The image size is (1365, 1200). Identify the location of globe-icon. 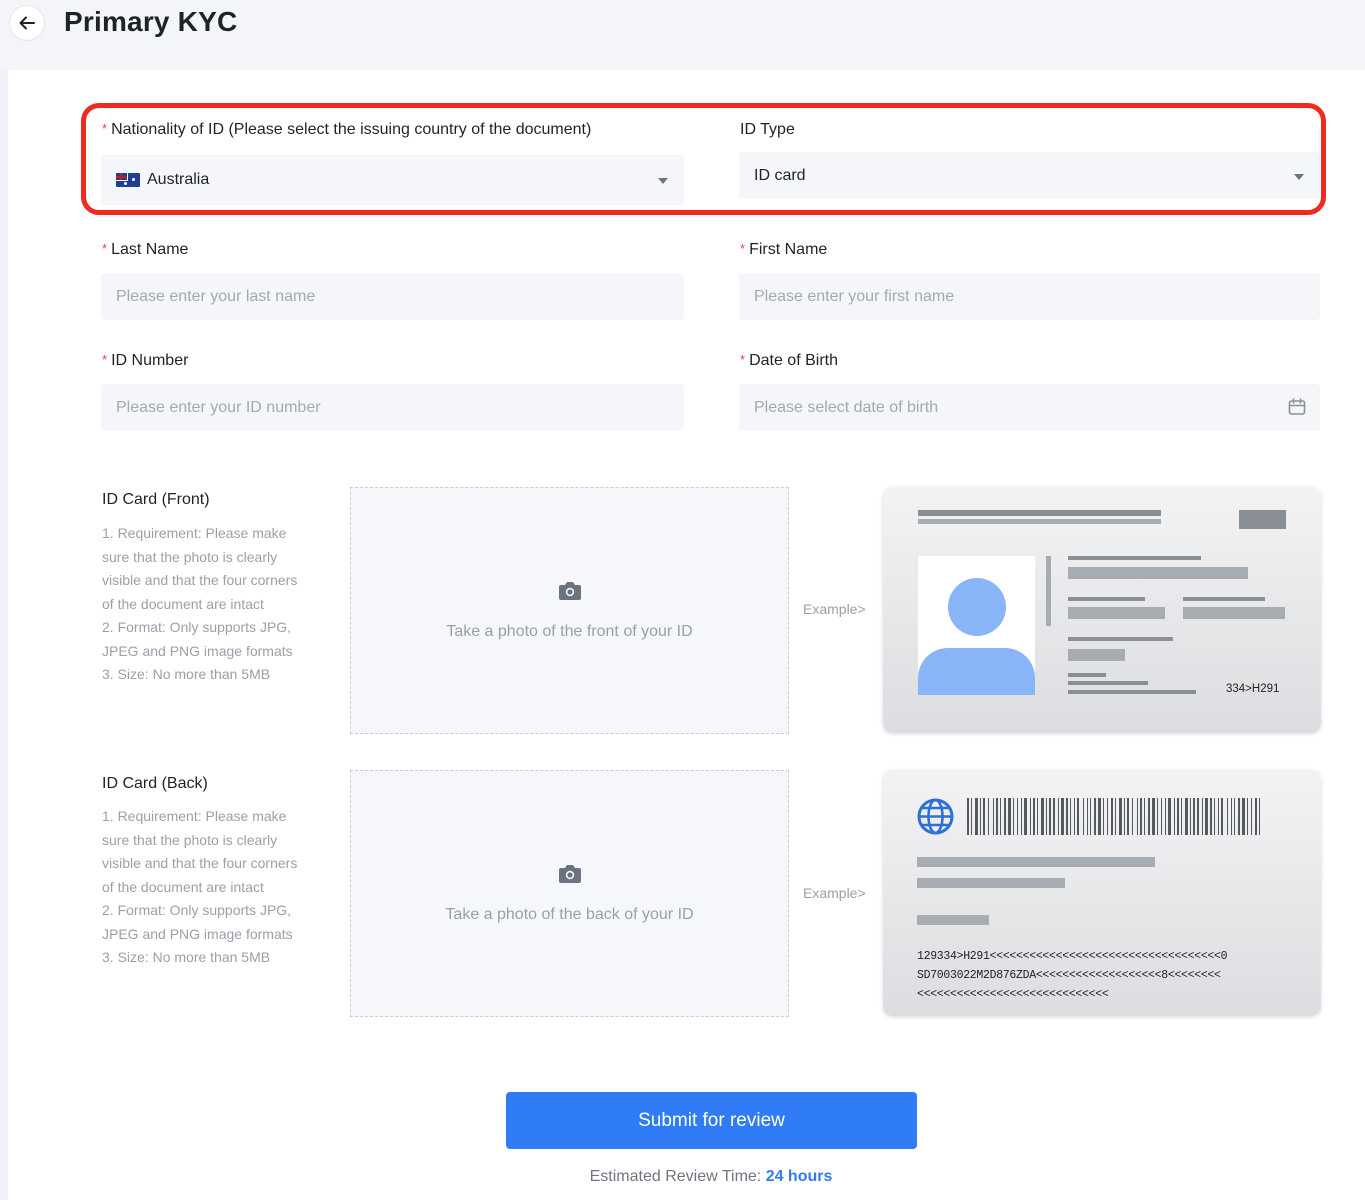
(935, 816).